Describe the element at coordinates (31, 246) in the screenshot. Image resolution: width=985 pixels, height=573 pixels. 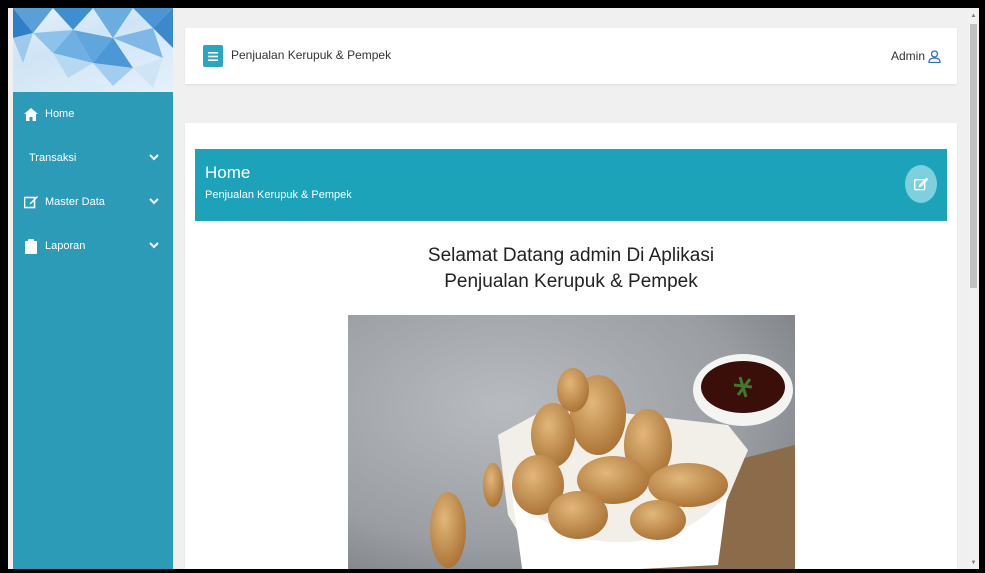
I see `clipboard-icon` at that location.